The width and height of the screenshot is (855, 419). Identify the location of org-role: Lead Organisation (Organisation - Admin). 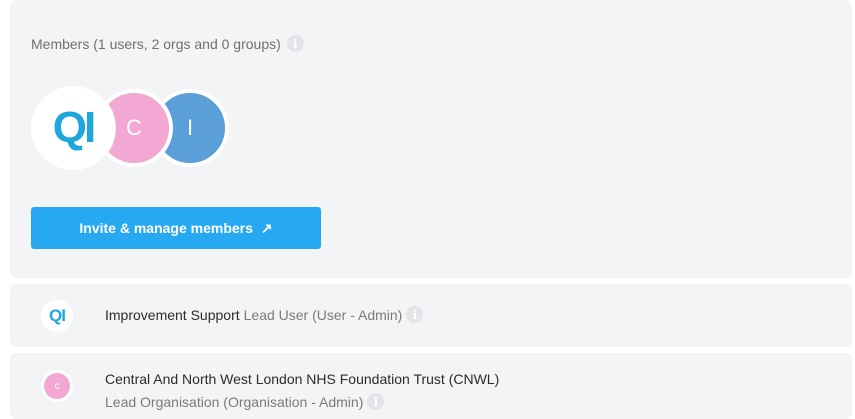
(234, 401).